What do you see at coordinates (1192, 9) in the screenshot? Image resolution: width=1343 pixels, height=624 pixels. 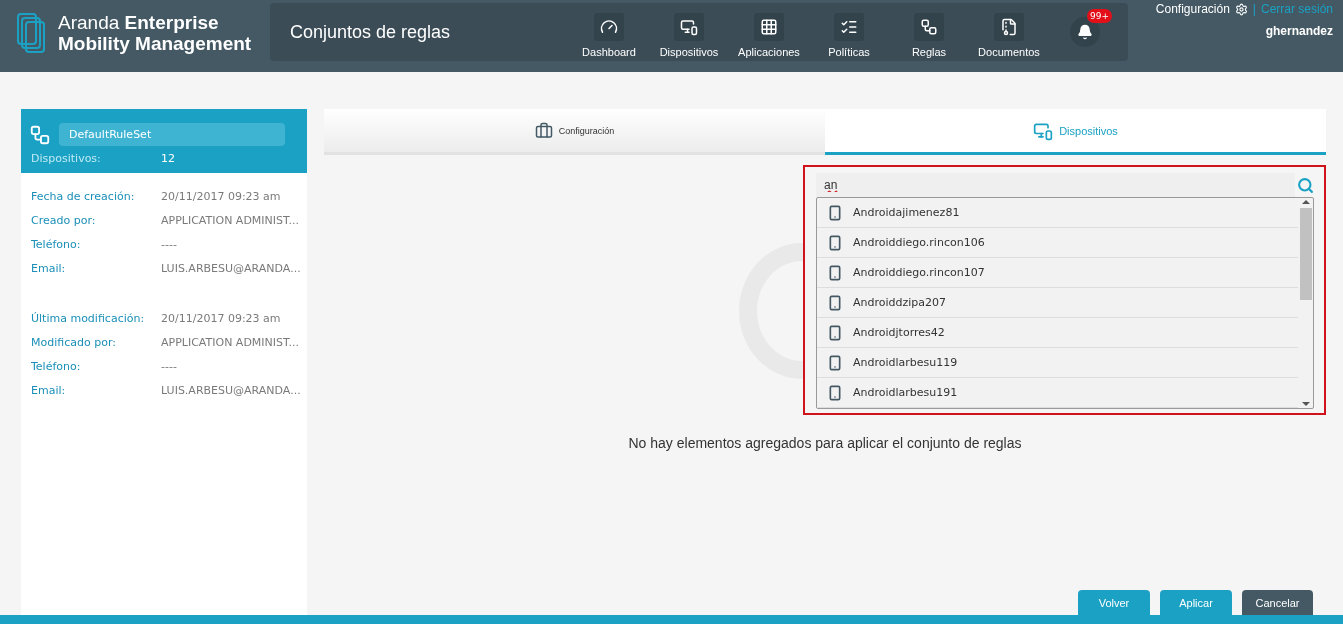 I see `configuration-link: Configuración` at bounding box center [1192, 9].